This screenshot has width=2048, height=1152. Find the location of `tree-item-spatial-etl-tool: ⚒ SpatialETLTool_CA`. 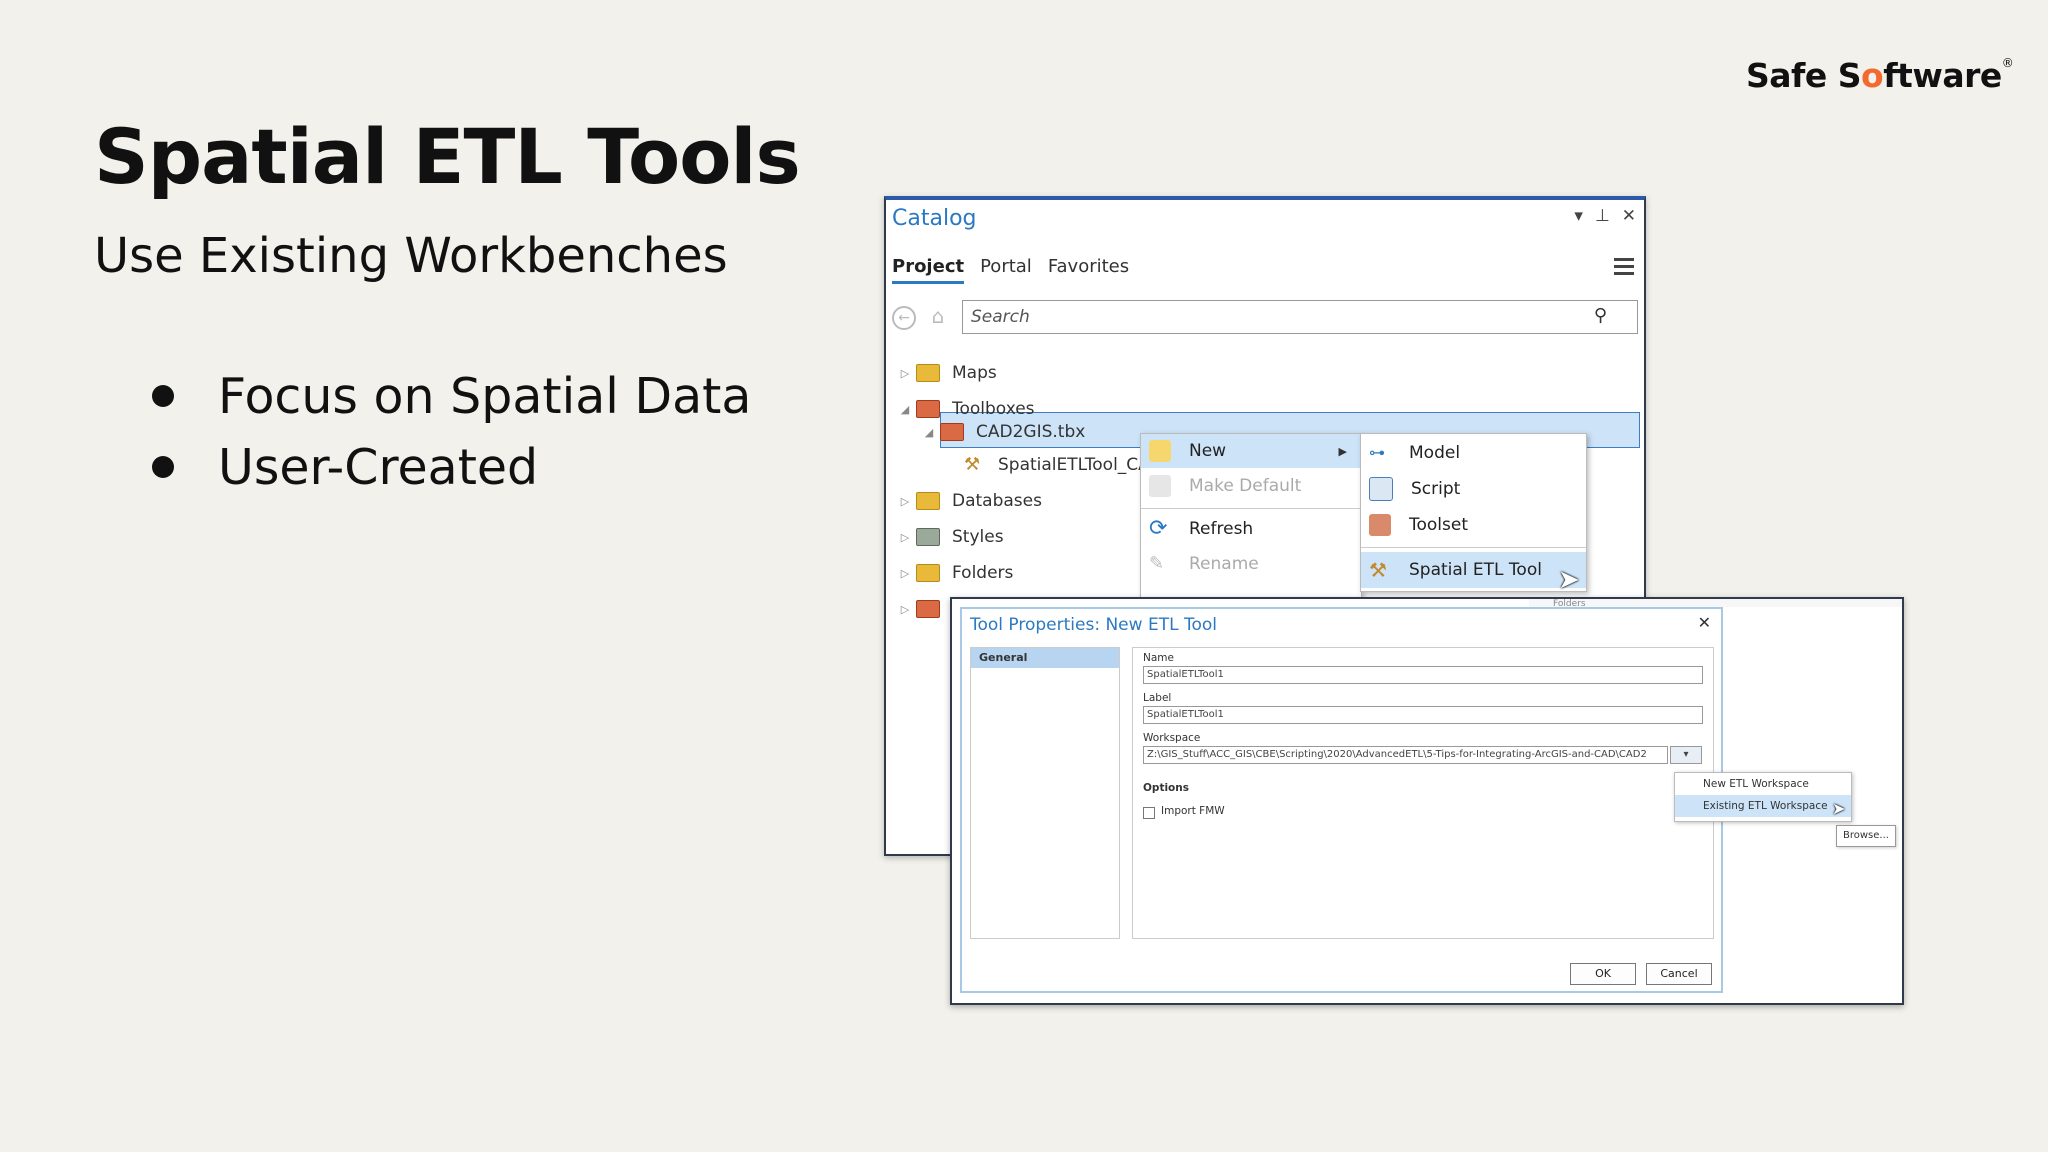

tree-item-spatial-etl-tool: ⚒ SpatialETLTool_CA is located at coordinates (1057, 465).